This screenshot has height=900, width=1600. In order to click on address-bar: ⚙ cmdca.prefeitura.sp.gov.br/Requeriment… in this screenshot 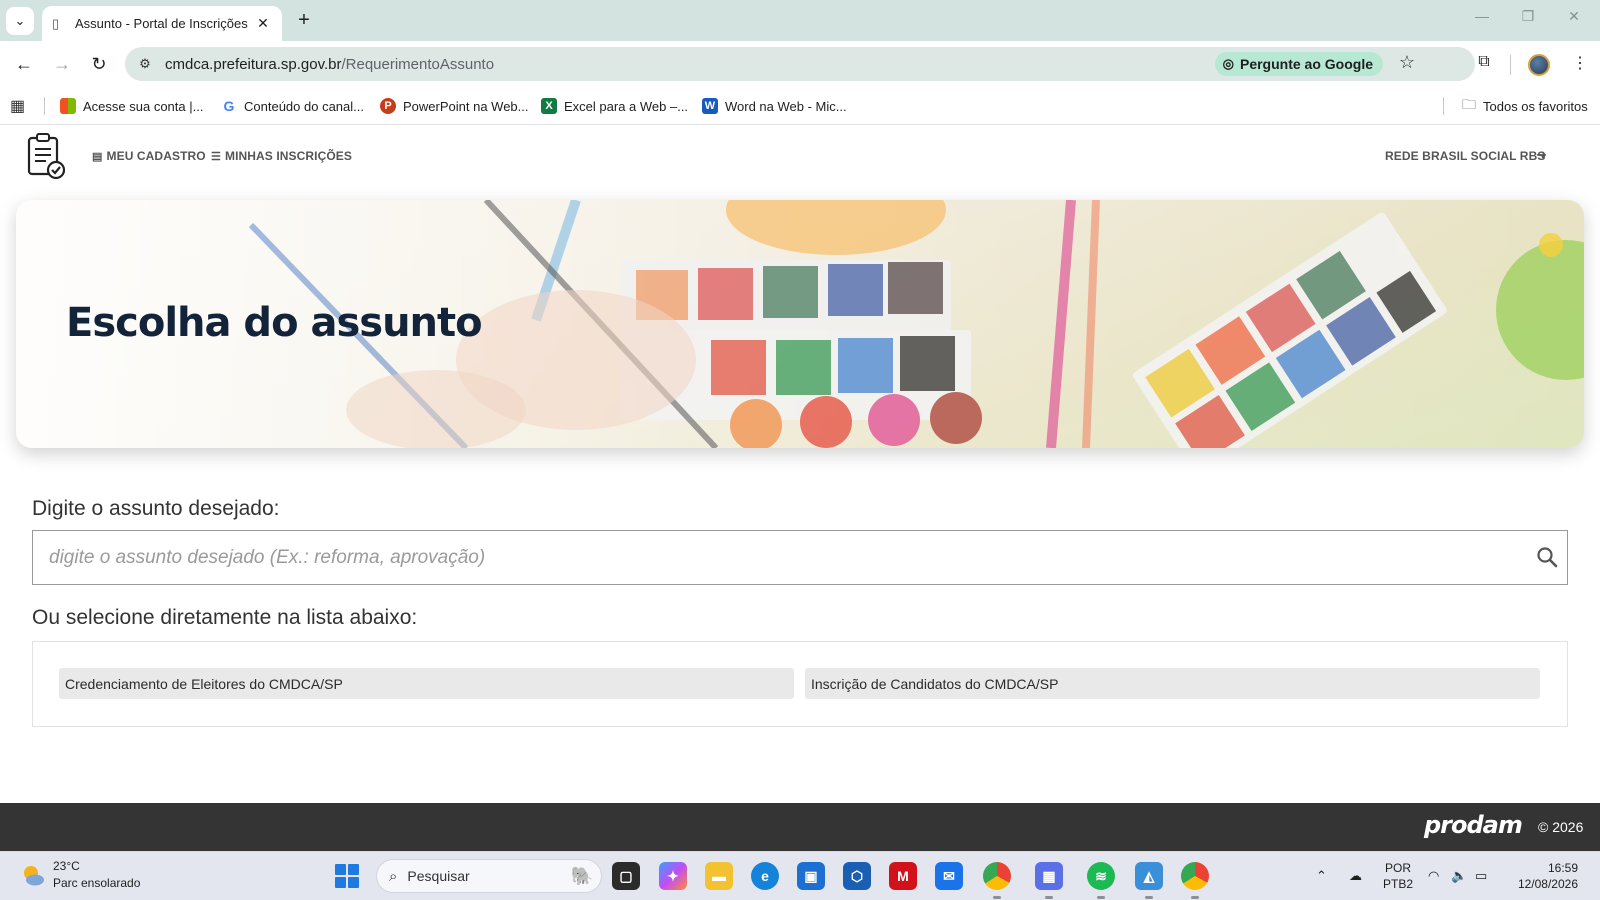, I will do `click(800, 64)`.